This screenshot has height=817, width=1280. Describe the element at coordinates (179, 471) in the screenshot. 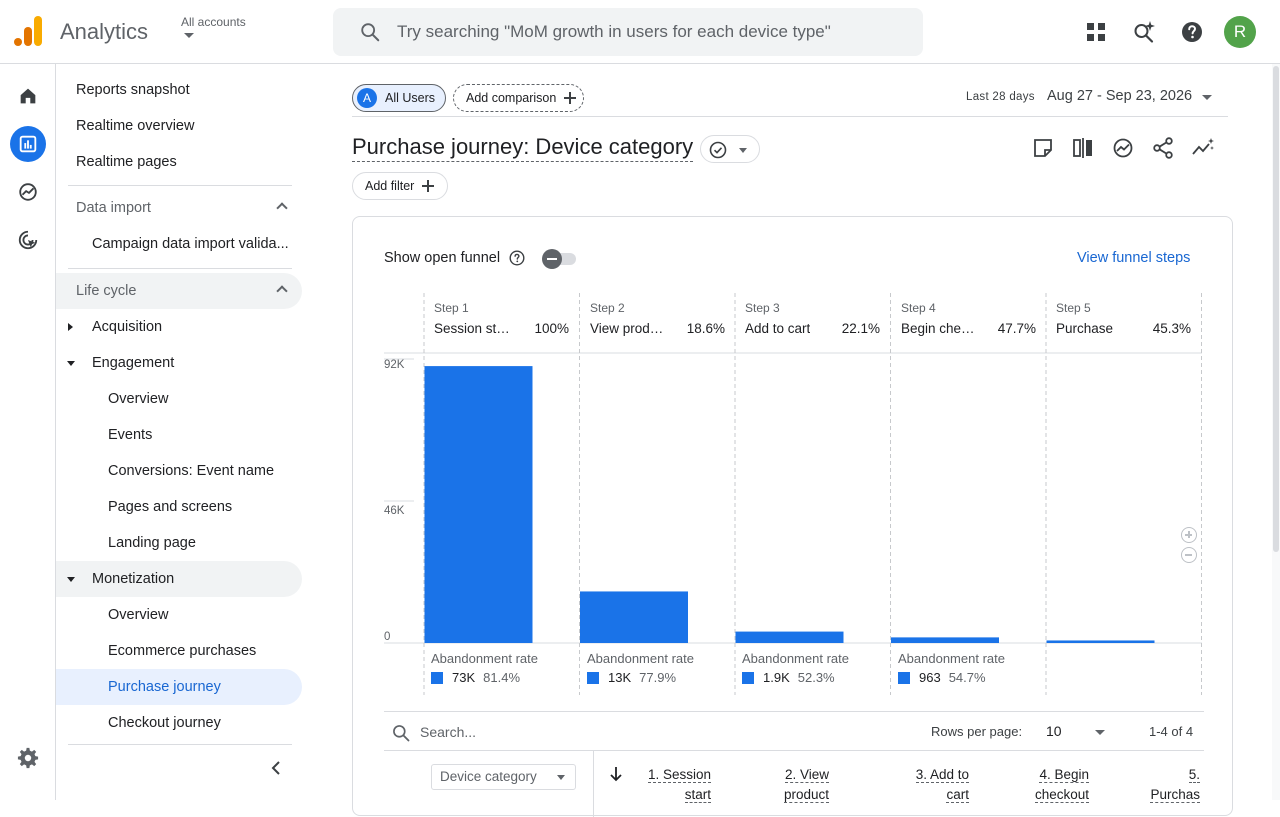

I see `nav-engagement-conversions: Conversions: Event name` at that location.